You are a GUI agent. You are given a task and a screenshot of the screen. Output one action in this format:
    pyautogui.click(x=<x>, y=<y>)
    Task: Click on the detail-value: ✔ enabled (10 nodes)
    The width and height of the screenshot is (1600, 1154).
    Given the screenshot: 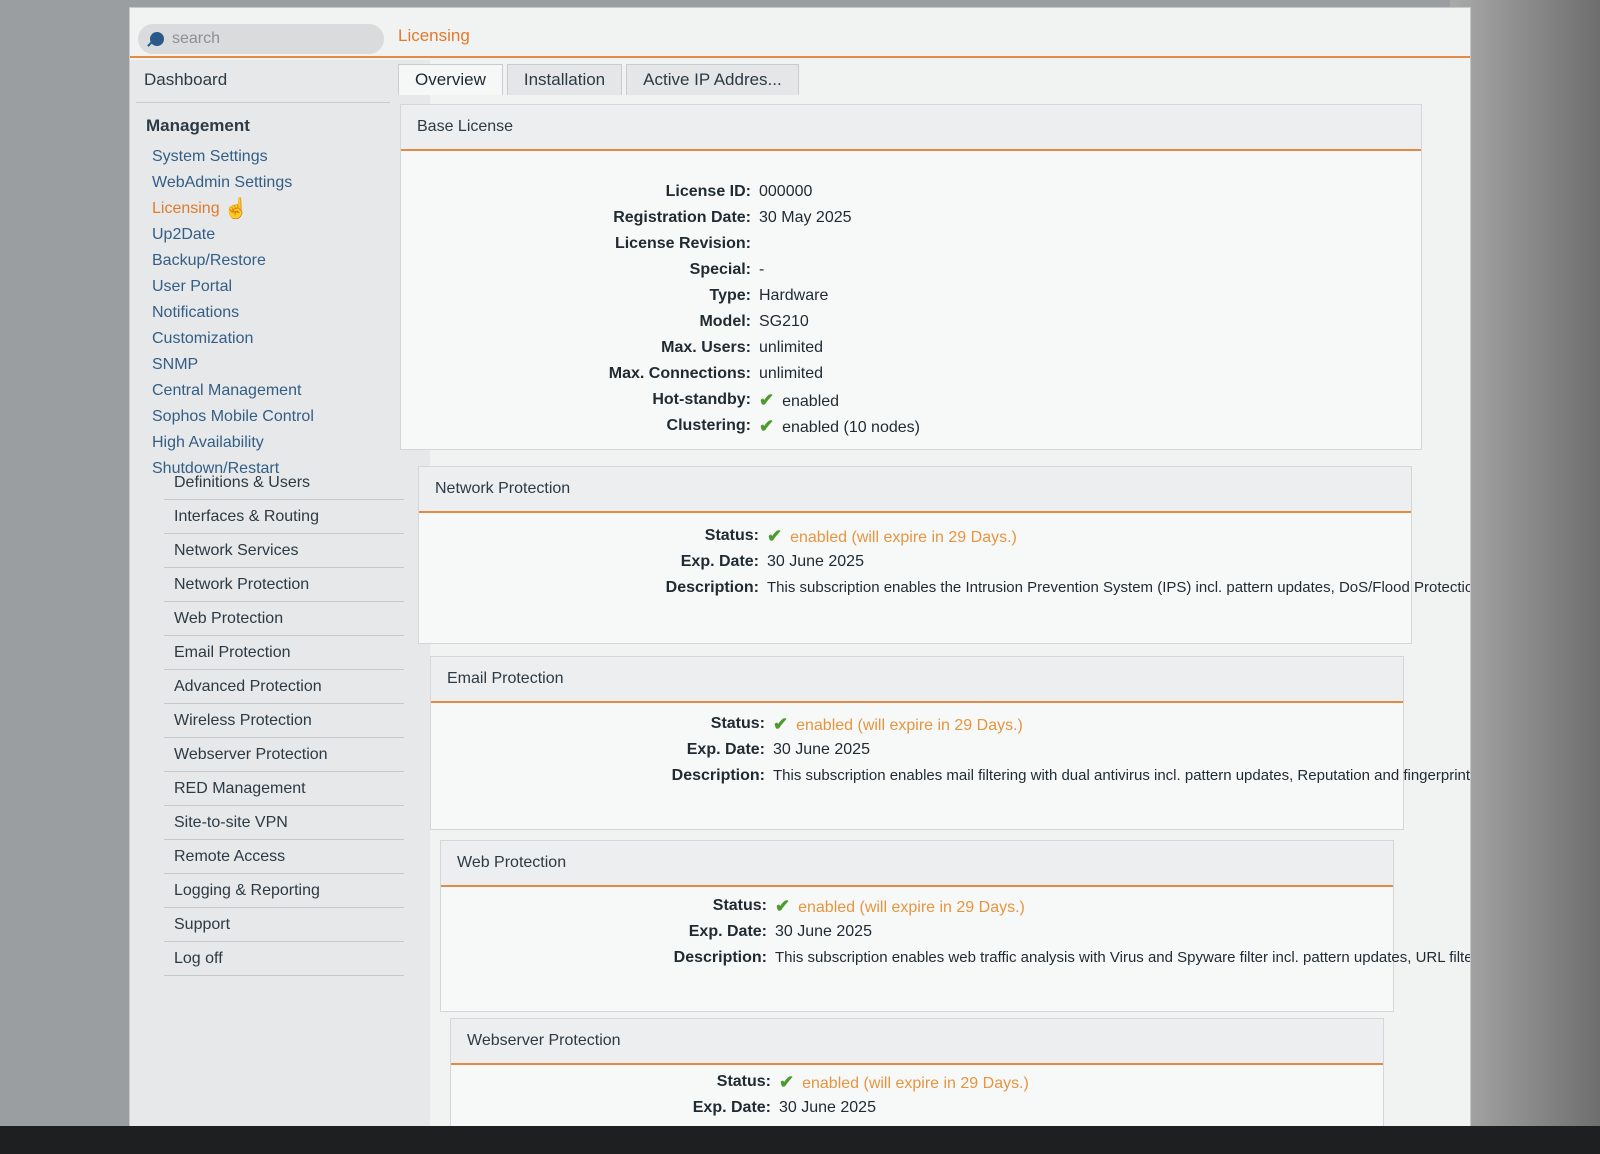 What is the action you would take?
    pyautogui.click(x=839, y=426)
    